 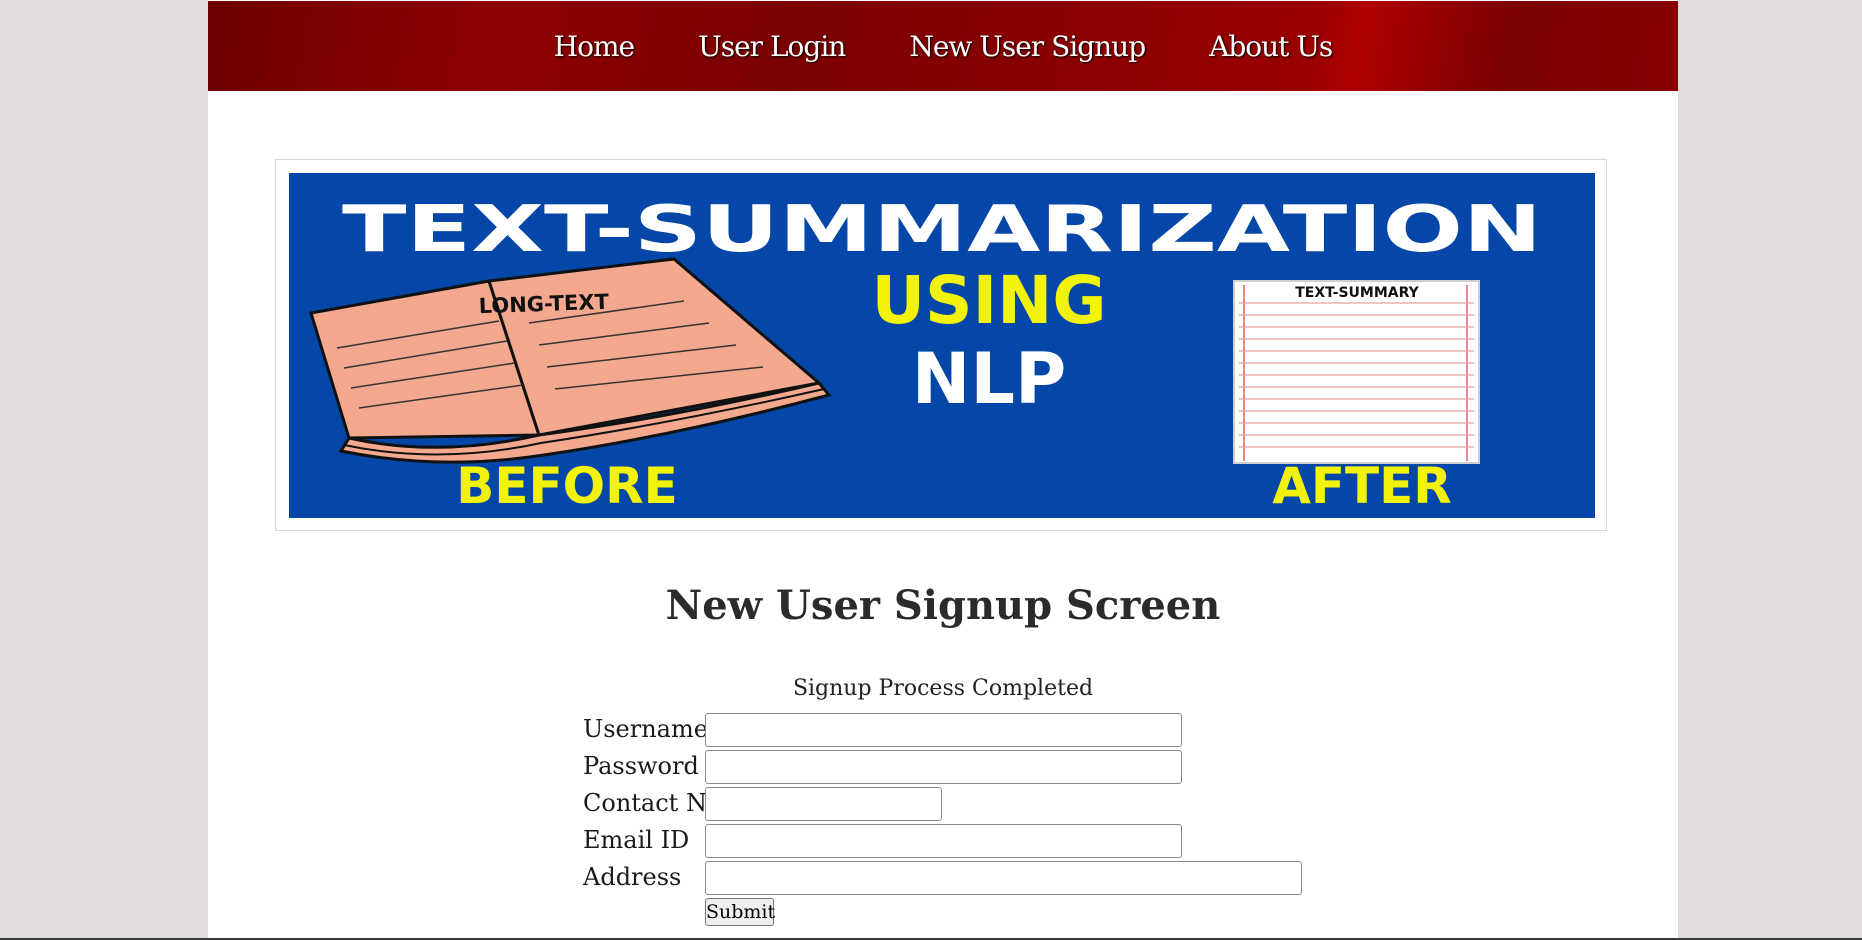 What do you see at coordinates (943, 767) in the screenshot?
I see `password-input` at bounding box center [943, 767].